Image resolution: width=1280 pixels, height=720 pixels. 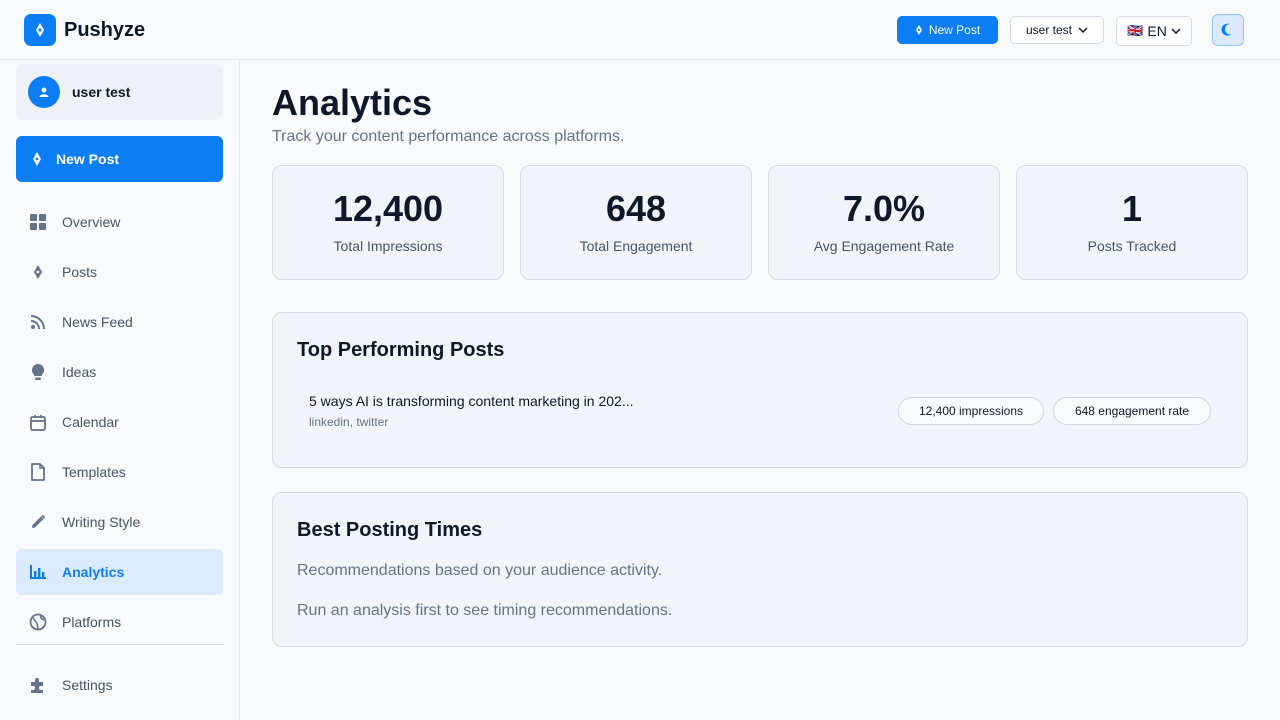 What do you see at coordinates (38, 685) in the screenshot?
I see `puzzle-icon` at bounding box center [38, 685].